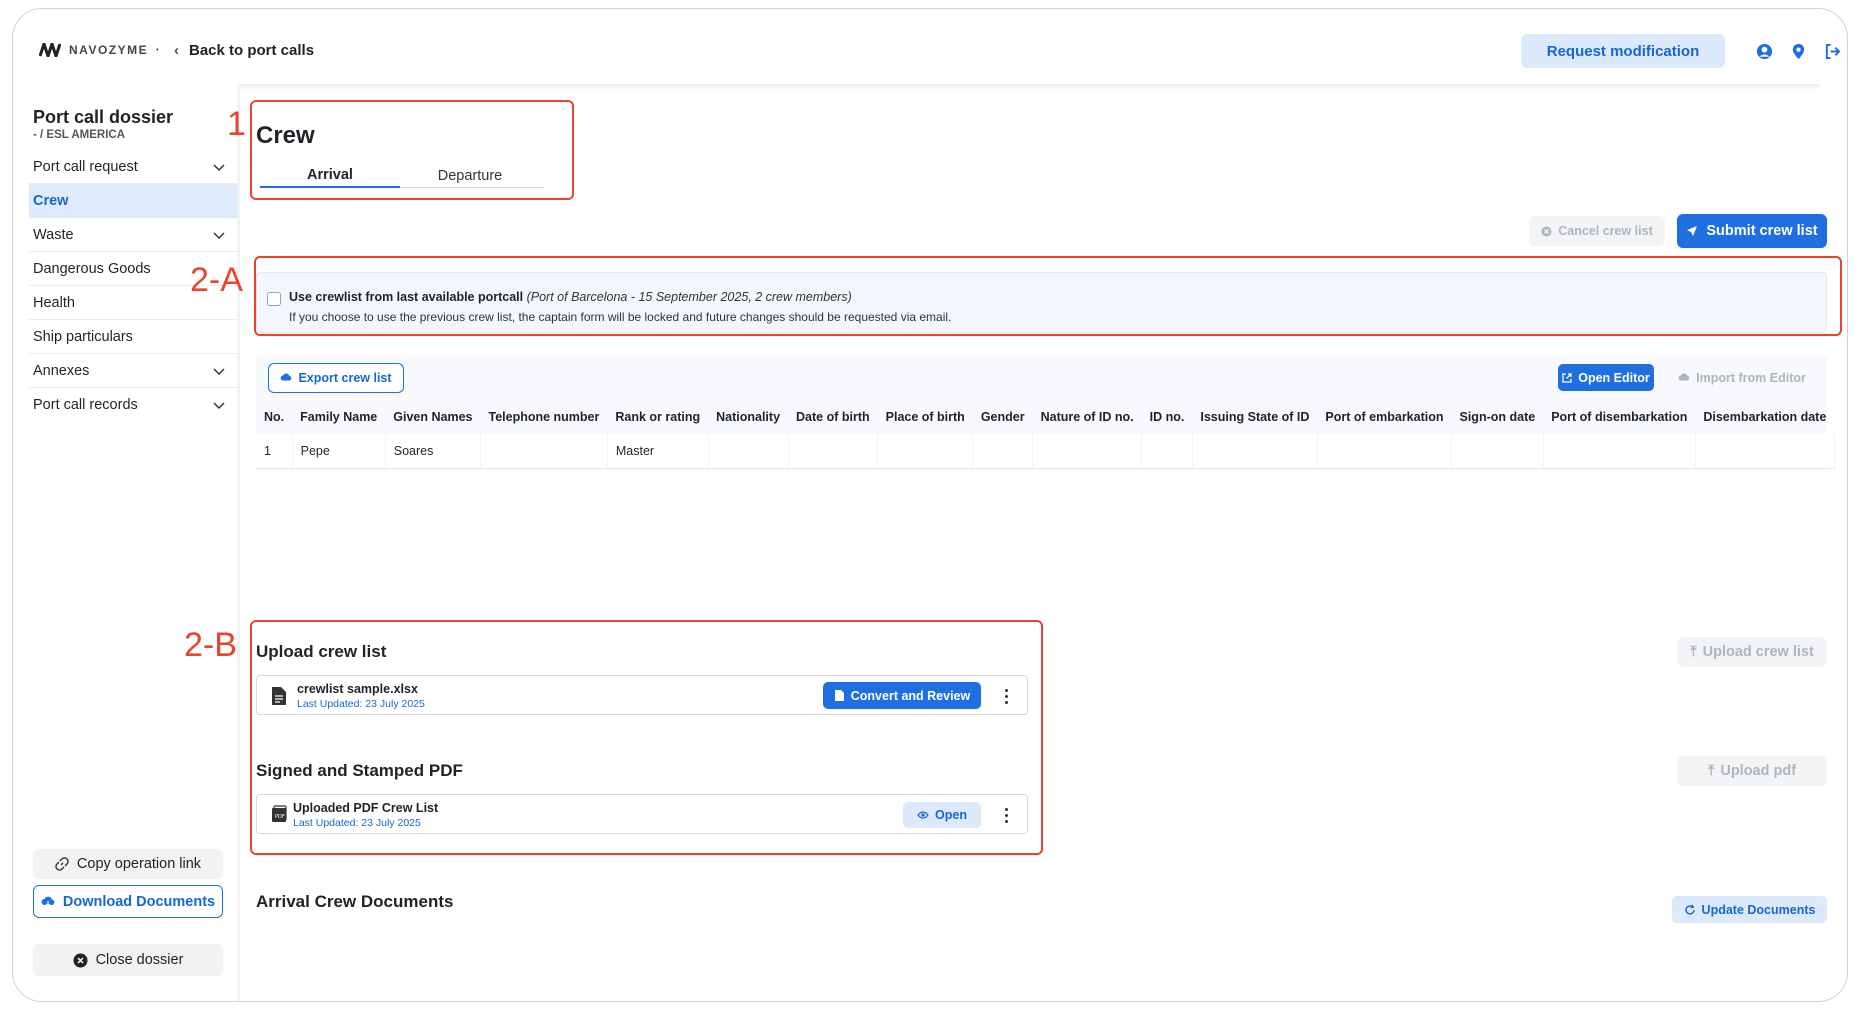  Describe the element at coordinates (236, 124) in the screenshot. I see `annotation-label-1: 1` at that location.